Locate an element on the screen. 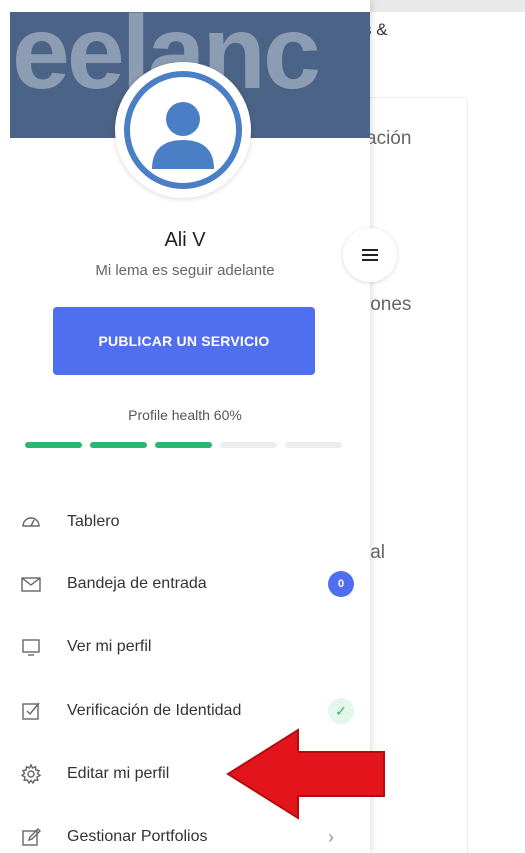 The height and width of the screenshot is (853, 525). pencil-icon is located at coordinates (31, 837).